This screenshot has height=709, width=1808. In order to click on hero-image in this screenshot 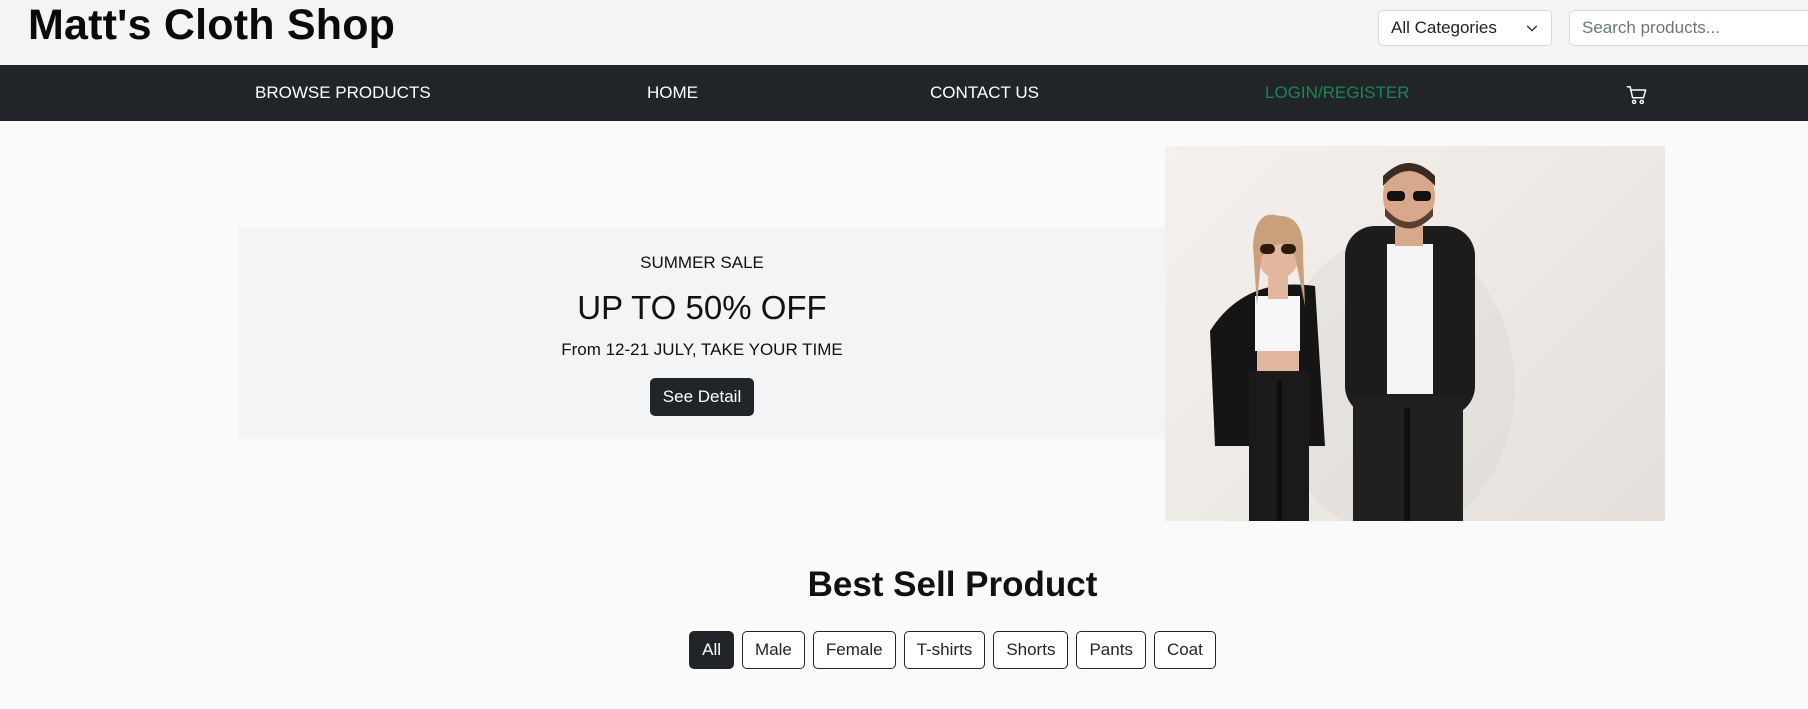, I will do `click(1415, 333)`.